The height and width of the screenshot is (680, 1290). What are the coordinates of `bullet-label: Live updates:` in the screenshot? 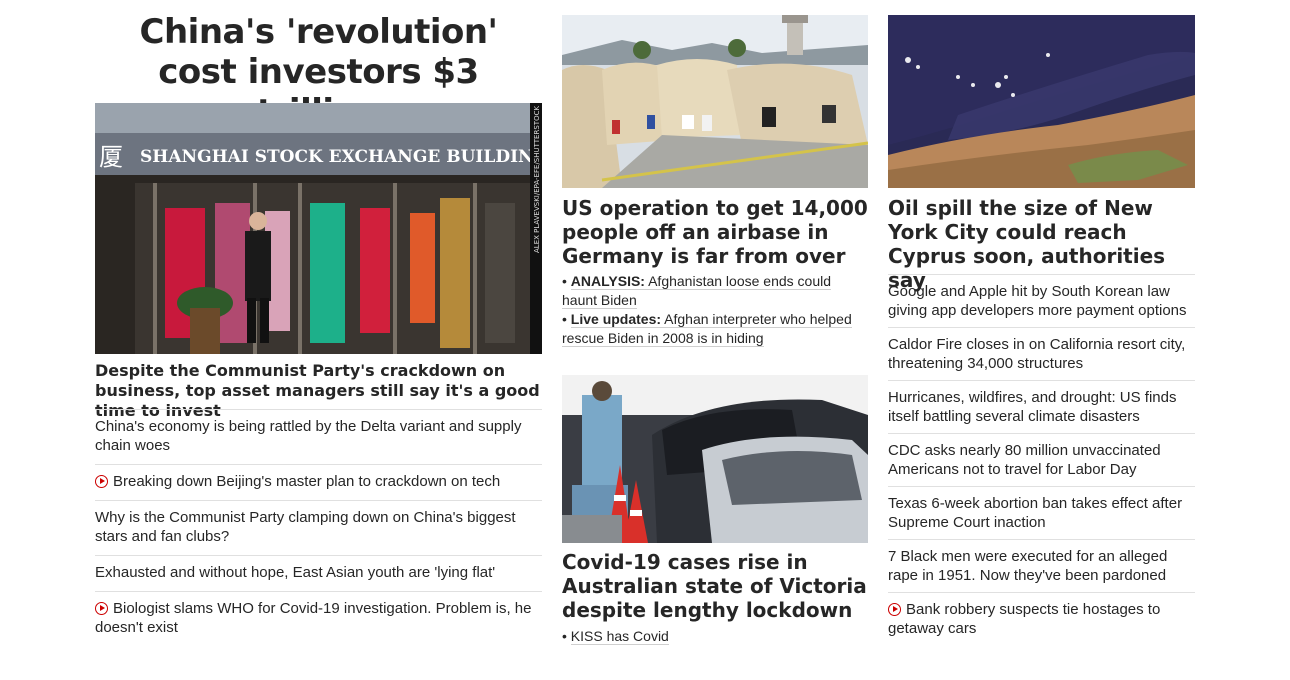 It's located at (616, 319).